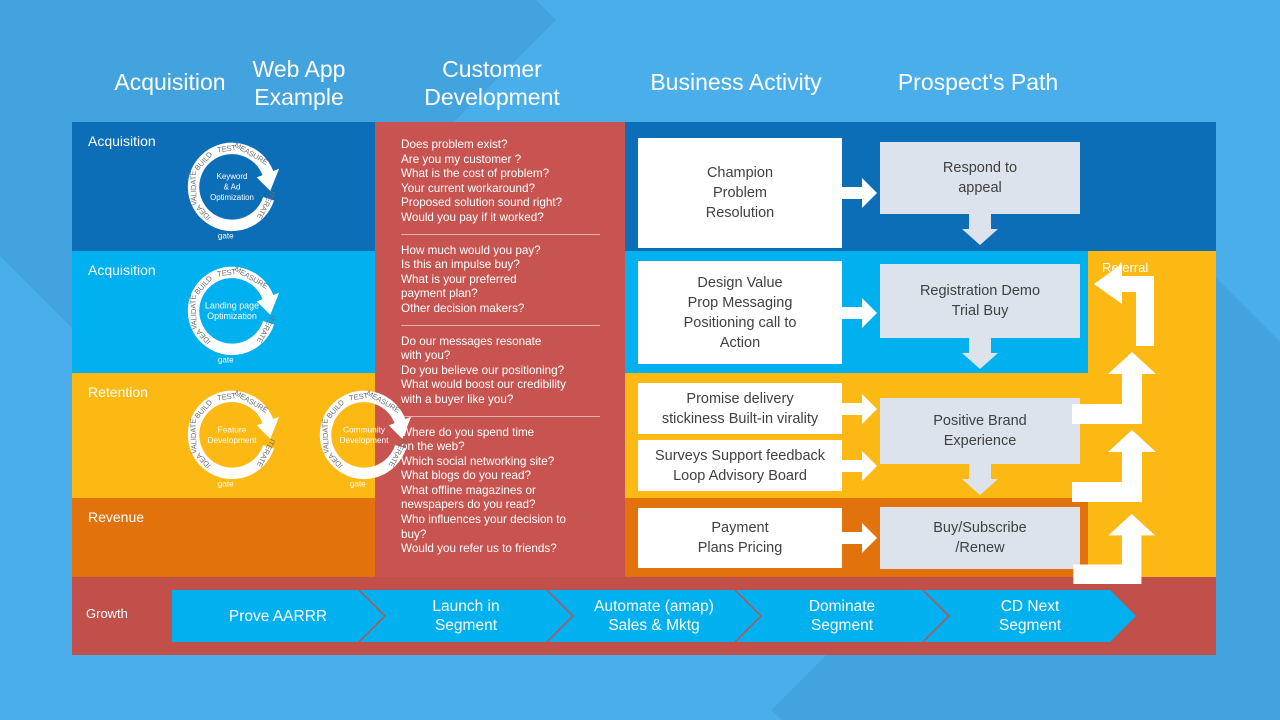  I want to click on question-line: Other decision makers?, so click(463, 308).